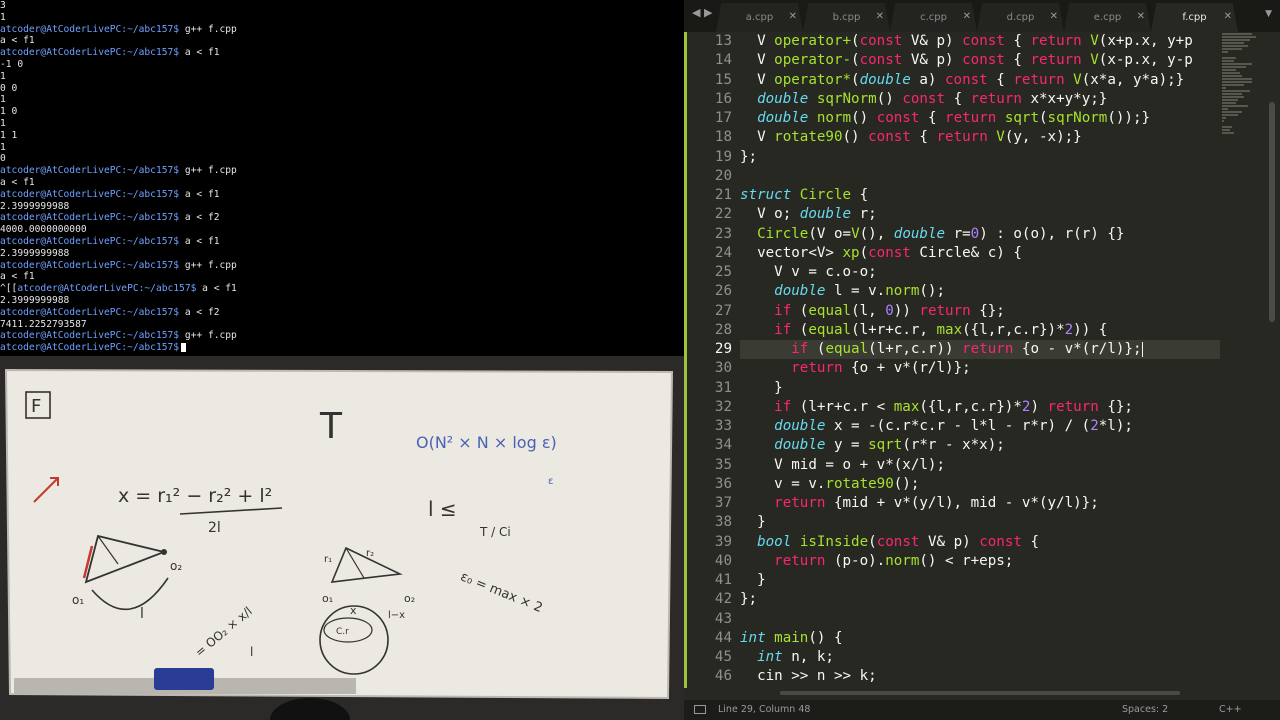 The height and width of the screenshot is (720, 1280). What do you see at coordinates (1145, 709) in the screenshot?
I see `indentation-setting: Spaces: 2` at bounding box center [1145, 709].